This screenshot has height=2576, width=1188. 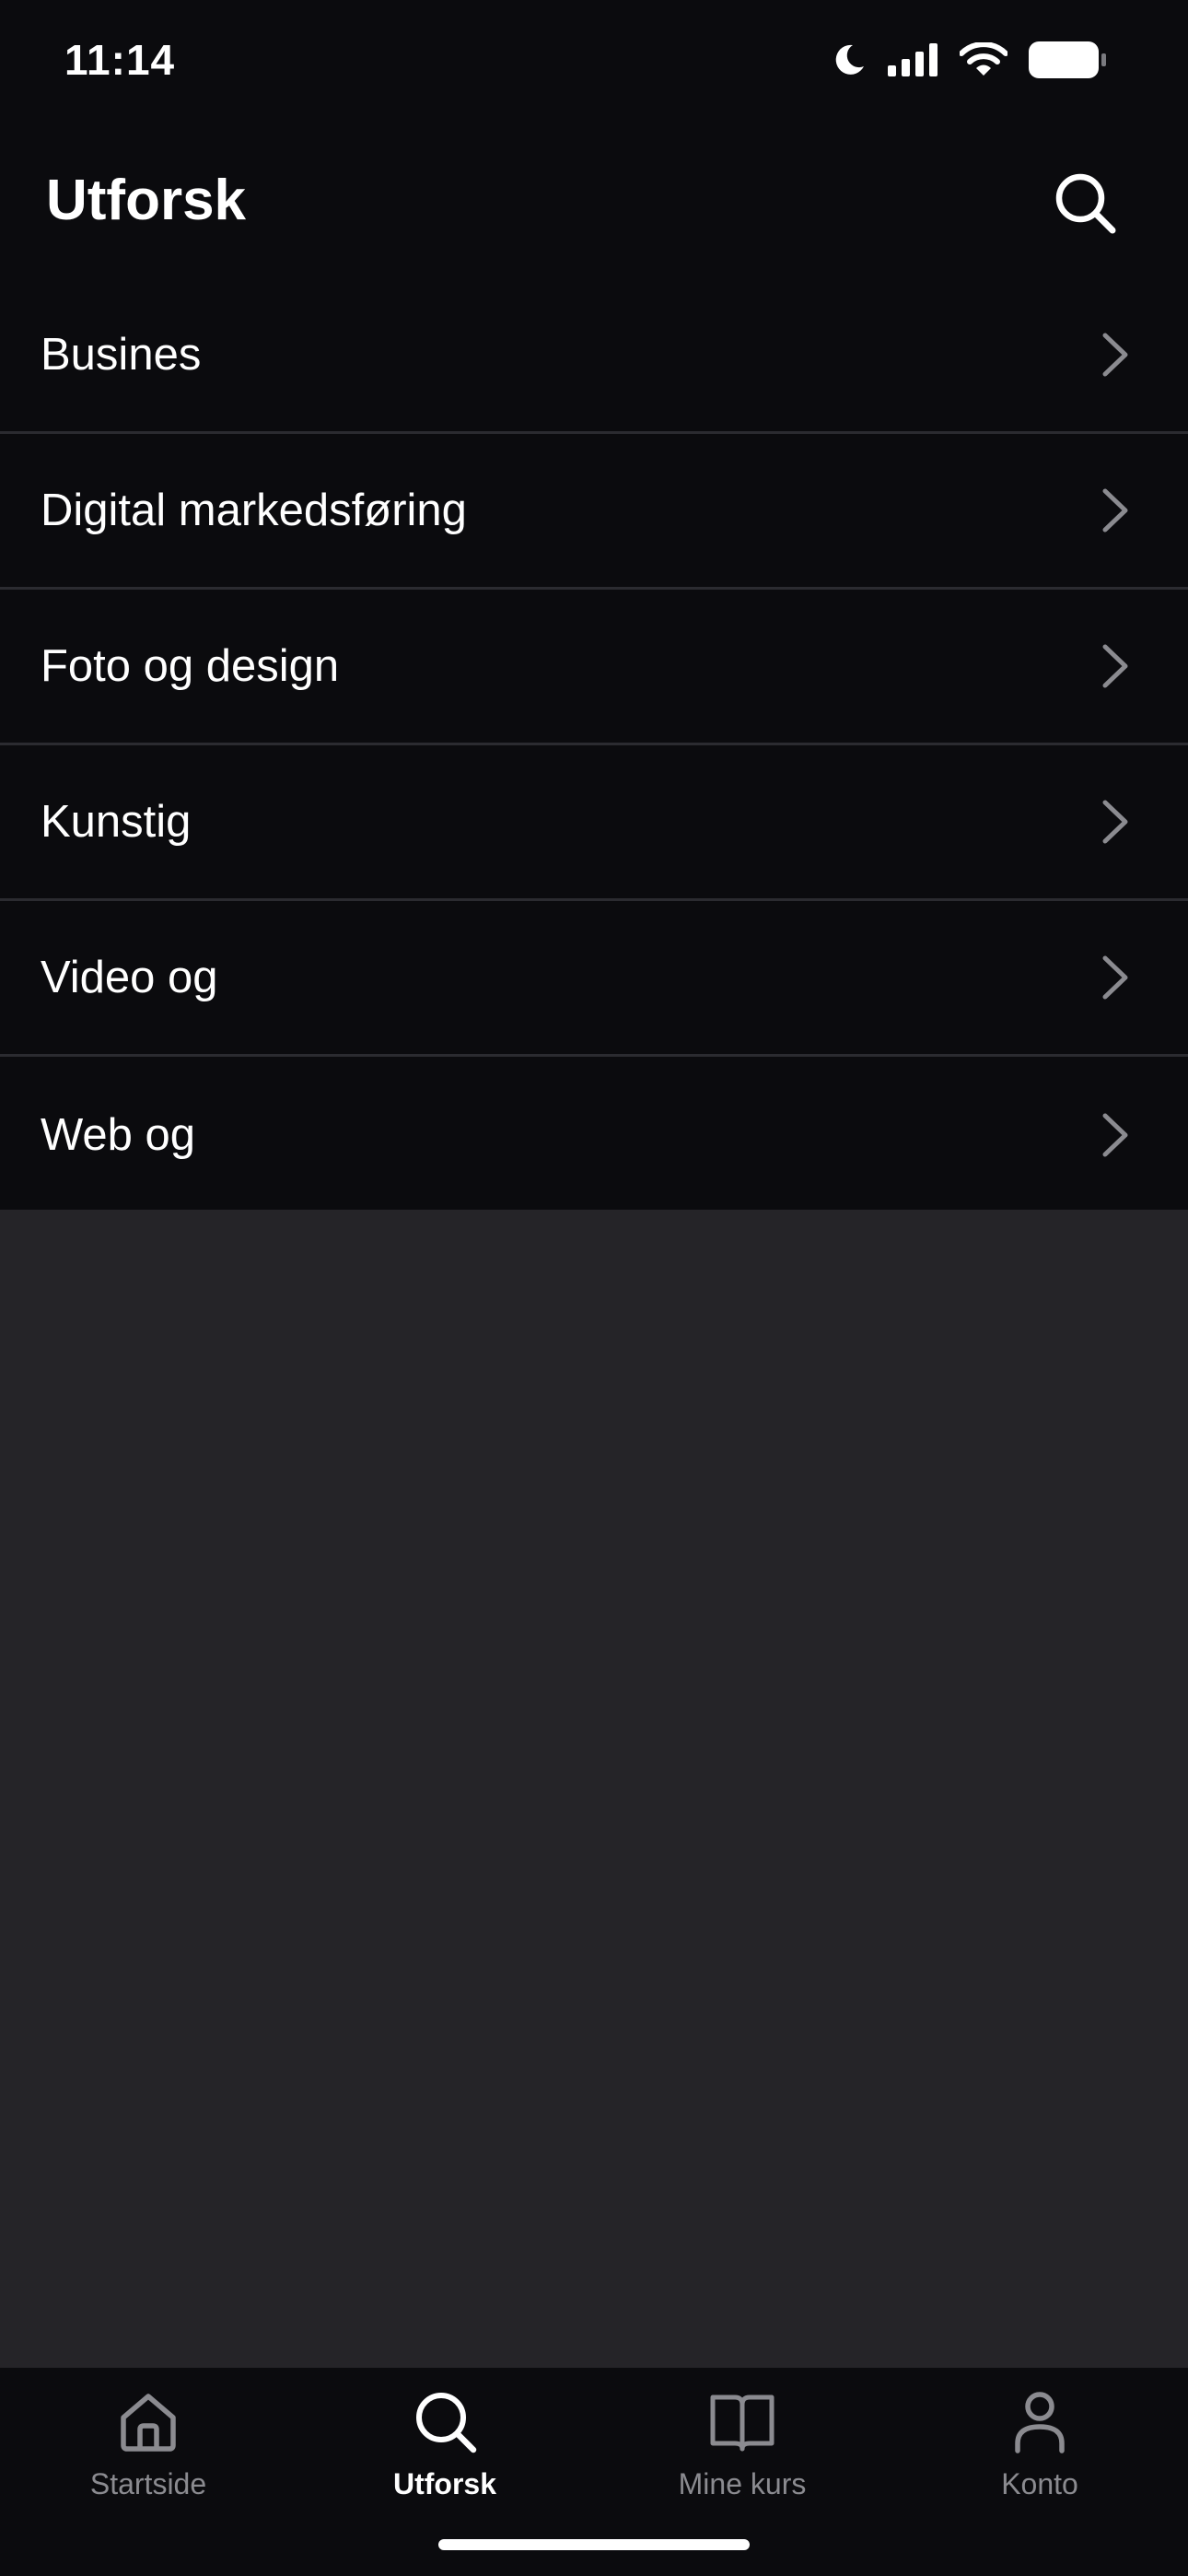 I want to click on status-bar: 11:14, so click(x=594, y=60).